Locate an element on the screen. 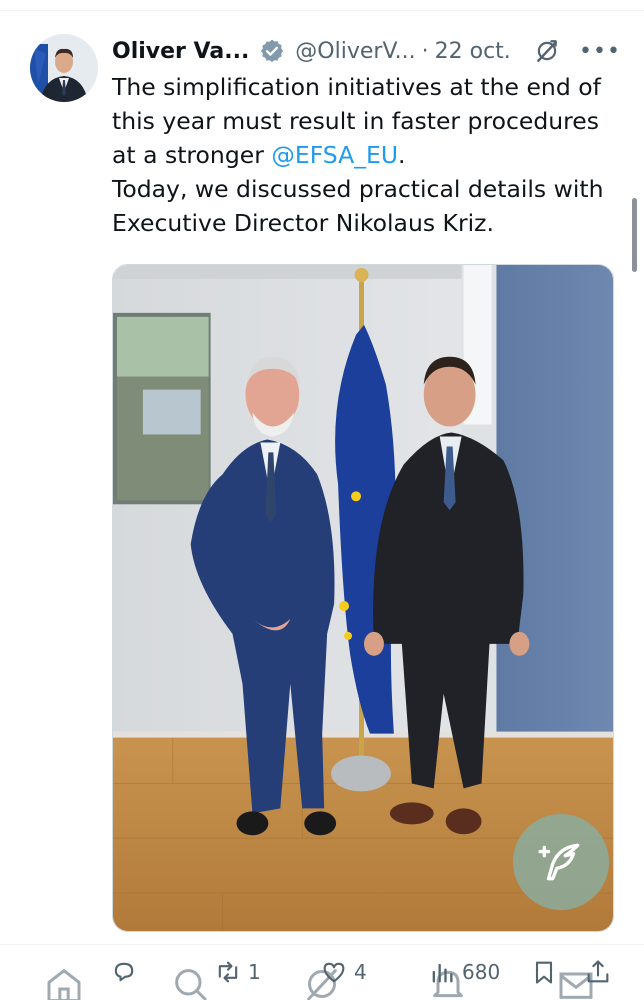 This screenshot has width=644, height=1000. views-count: 680 is located at coordinates (481, 972).